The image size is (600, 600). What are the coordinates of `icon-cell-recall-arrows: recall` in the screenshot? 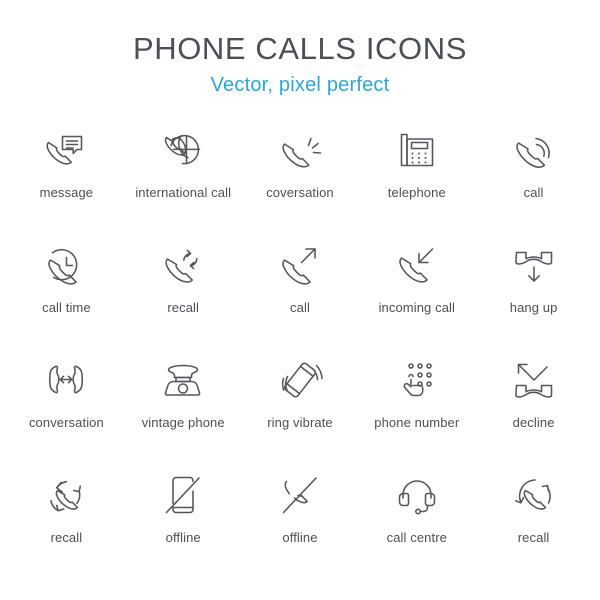 It's located at (66, 524).